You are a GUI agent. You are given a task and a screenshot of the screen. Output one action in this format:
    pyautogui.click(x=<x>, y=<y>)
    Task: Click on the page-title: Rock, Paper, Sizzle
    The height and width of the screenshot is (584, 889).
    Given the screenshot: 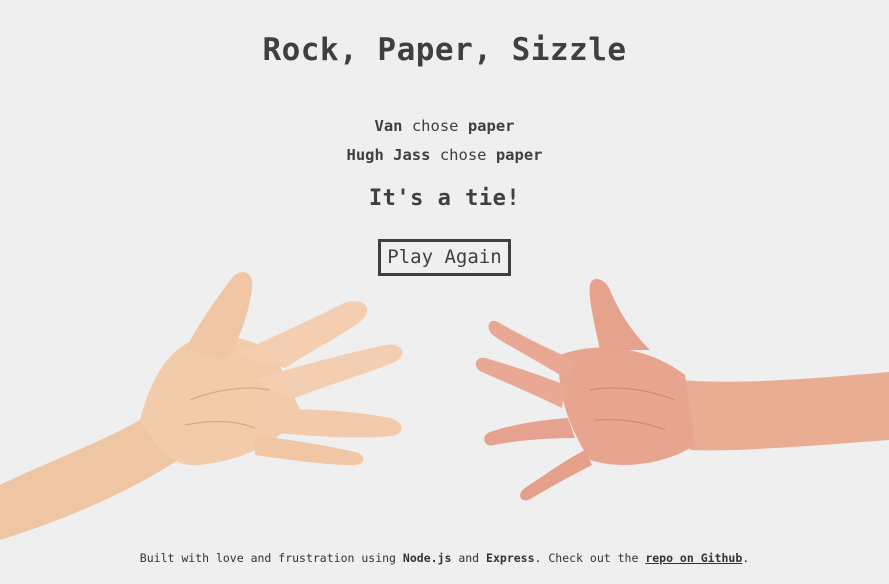 What is the action you would take?
    pyautogui.click(x=444, y=50)
    